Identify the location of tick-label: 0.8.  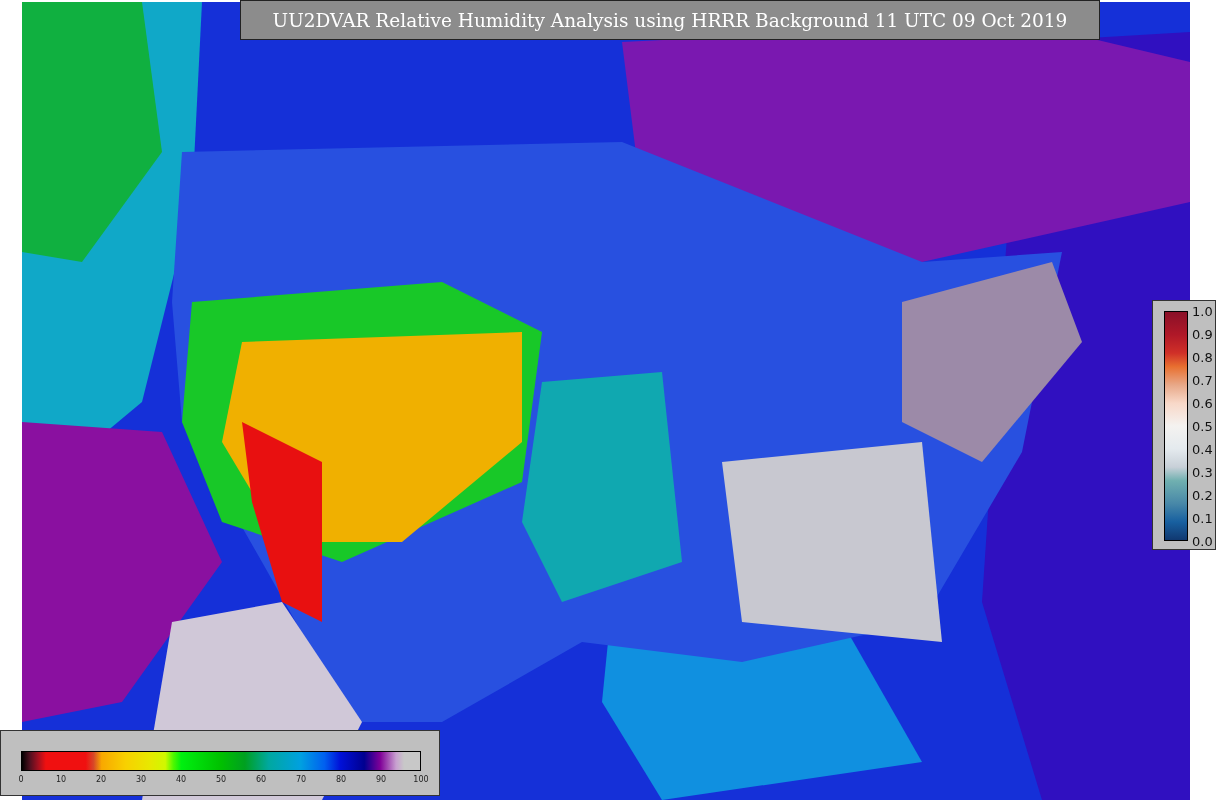
(1202, 357).